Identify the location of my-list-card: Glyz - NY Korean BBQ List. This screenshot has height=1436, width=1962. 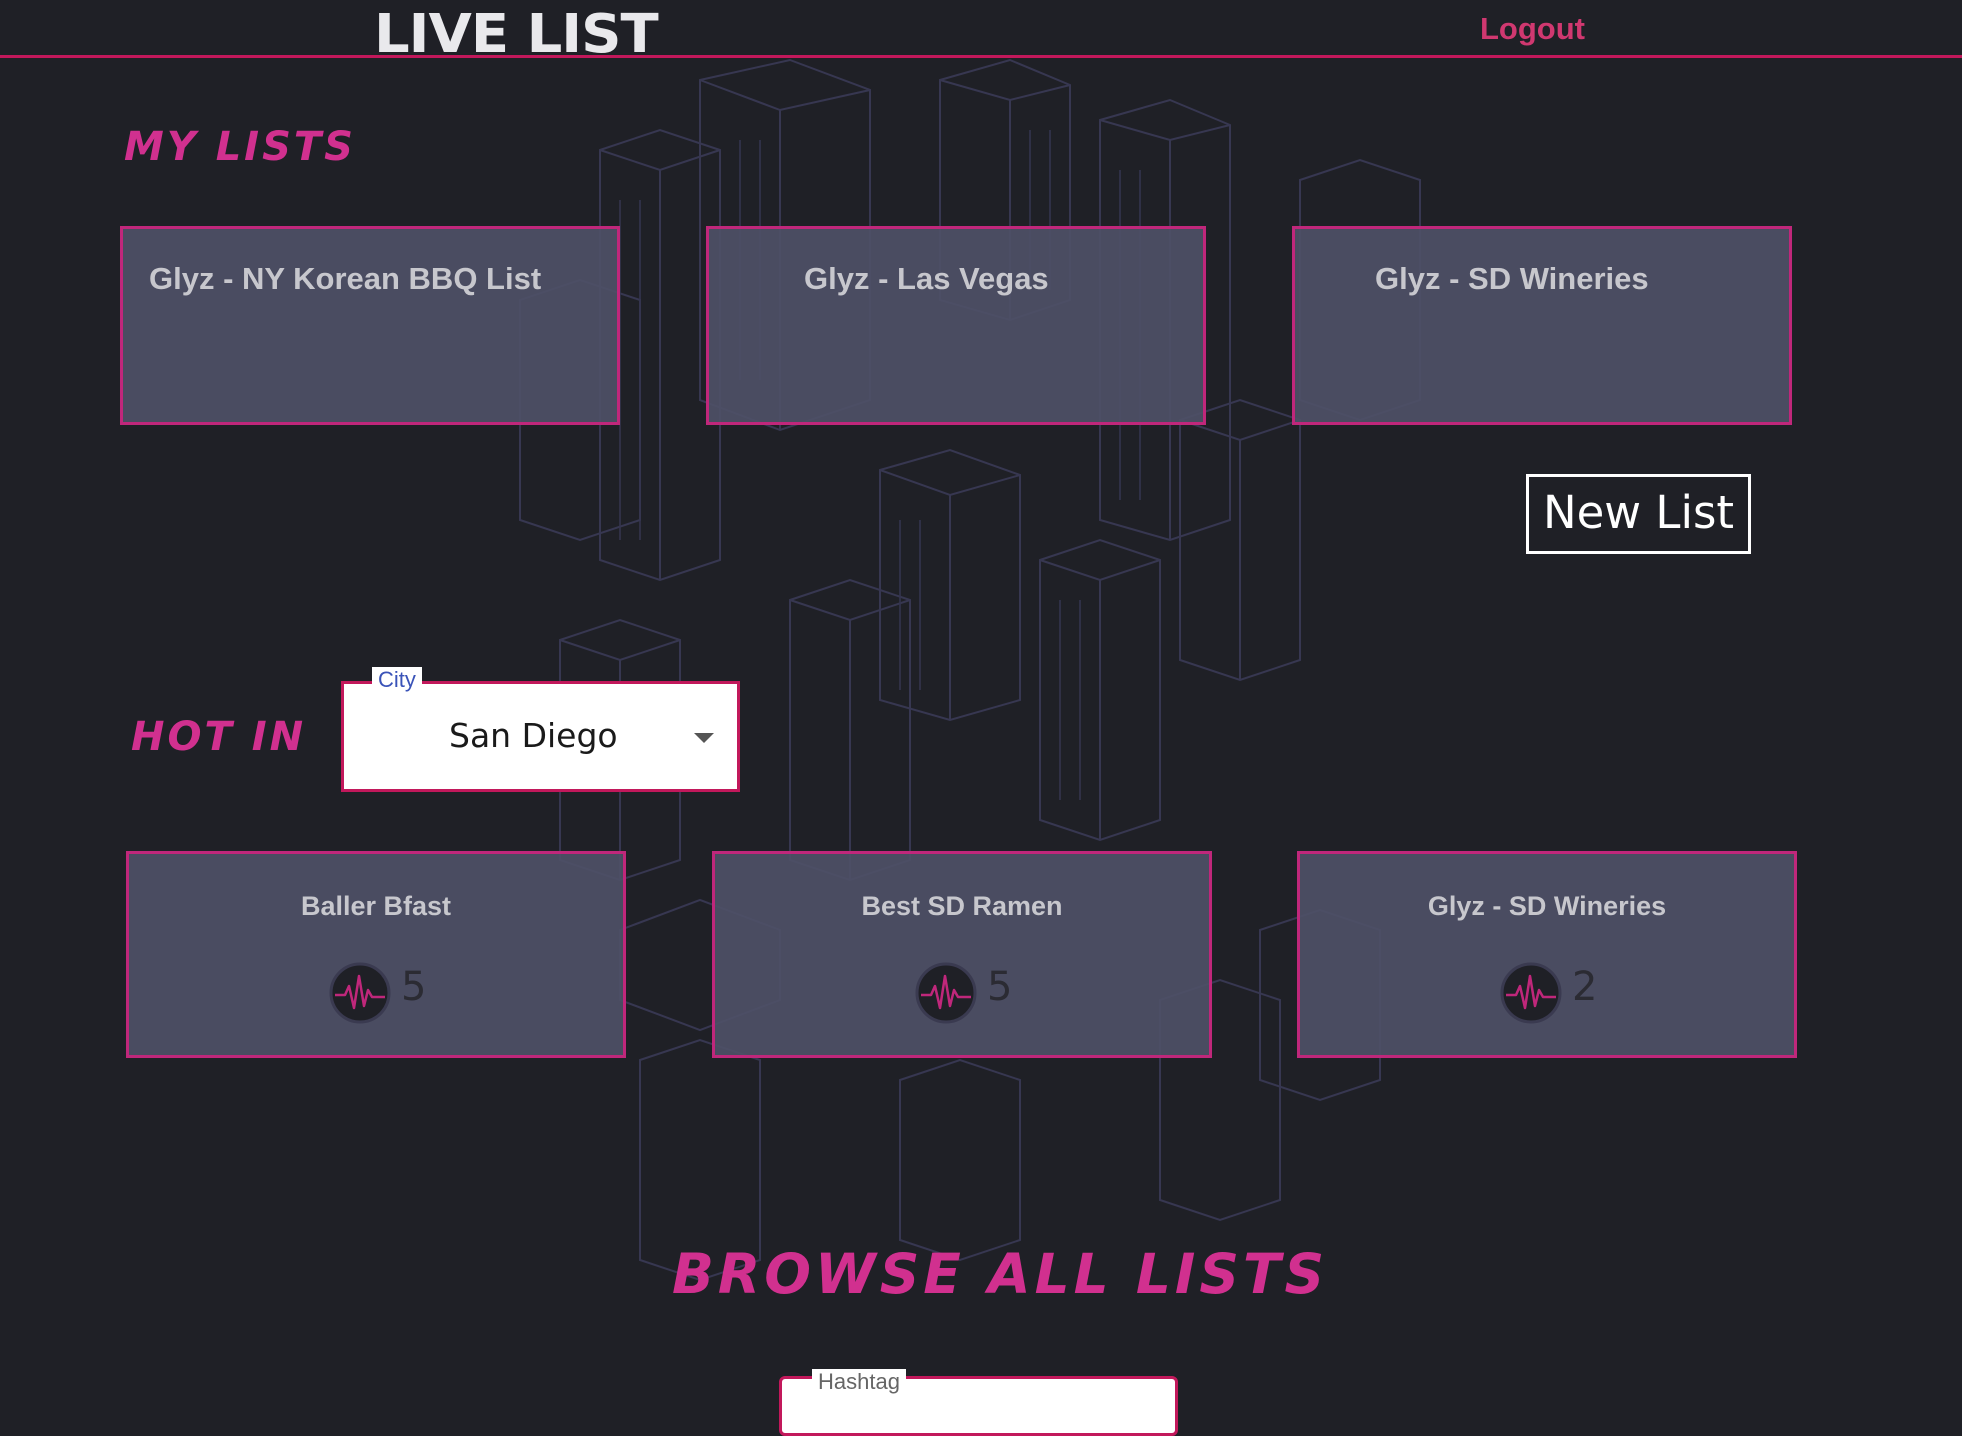
(370, 325).